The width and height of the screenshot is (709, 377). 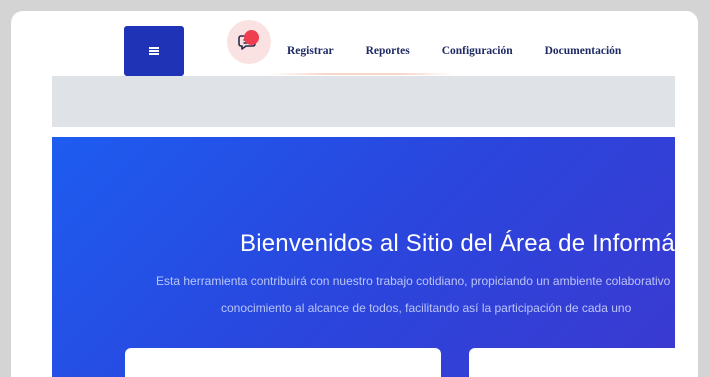 I want to click on nav-item-reportes: Reportes, so click(x=388, y=51).